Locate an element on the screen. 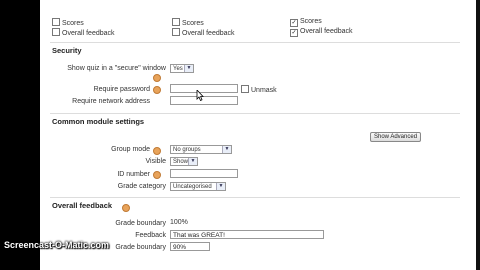 This screenshot has width=480, height=270. group-mode-select: No groups ▼ is located at coordinates (201, 149).